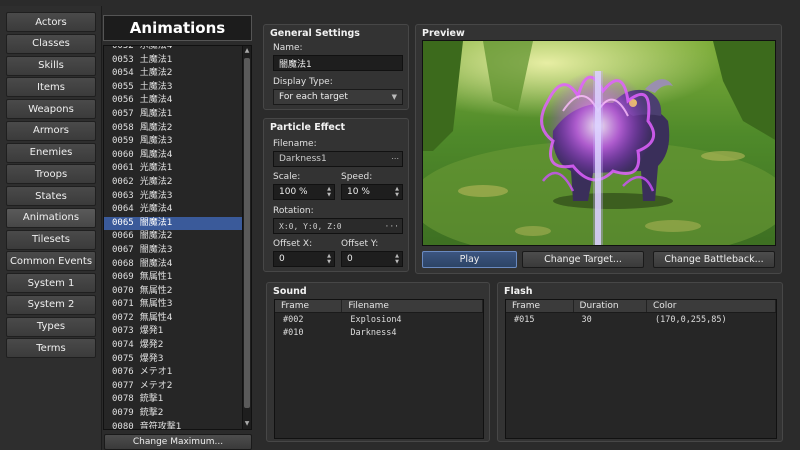 The width and height of the screenshot is (800, 450). Describe the element at coordinates (304, 259) in the screenshot. I see `offset-x-input: 0 ▲ ▼` at that location.